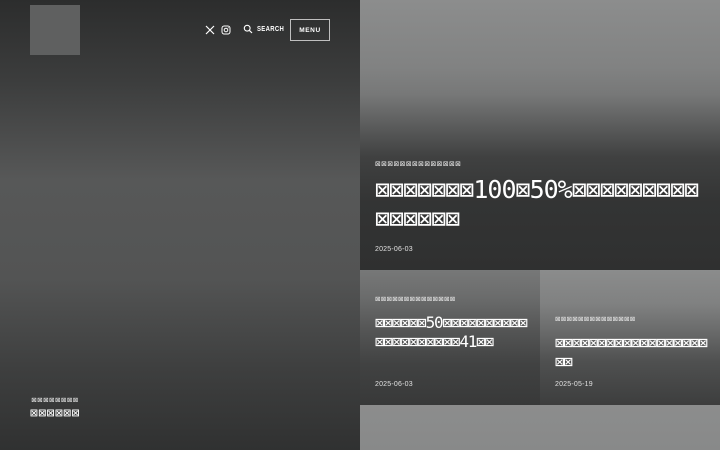 The image size is (720, 450). What do you see at coordinates (55, 30) in the screenshot?
I see `site-logo` at bounding box center [55, 30].